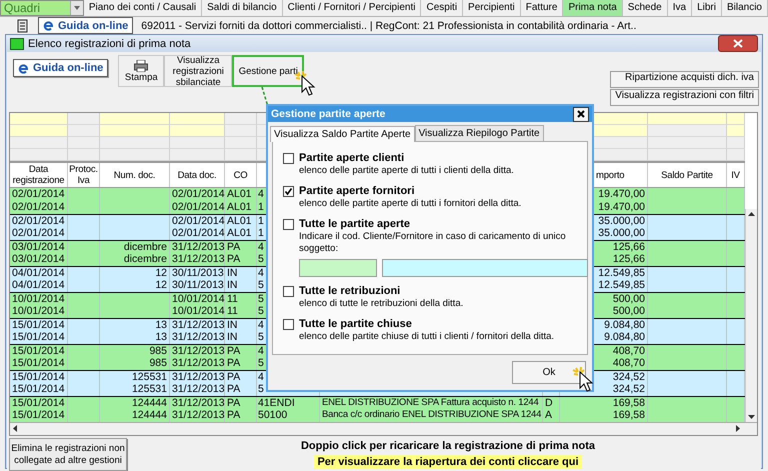 This screenshot has width=768, height=471. I want to click on dialog-title: Gestione partite aperte, so click(328, 114).